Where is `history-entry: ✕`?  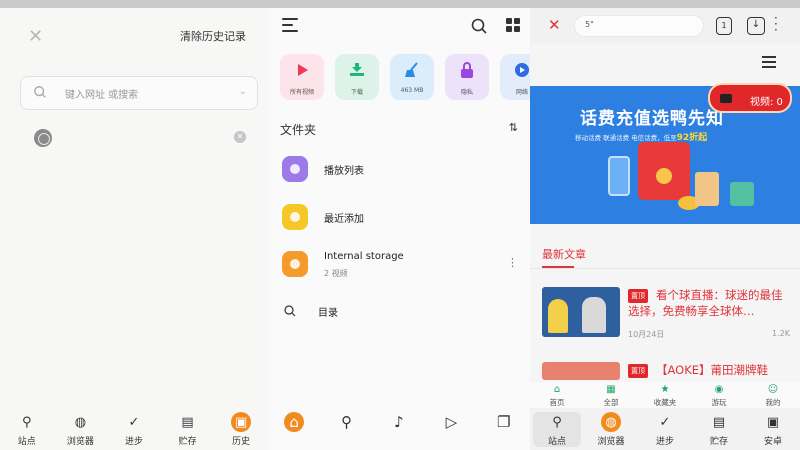
history-entry: ✕ is located at coordinates (140, 139).